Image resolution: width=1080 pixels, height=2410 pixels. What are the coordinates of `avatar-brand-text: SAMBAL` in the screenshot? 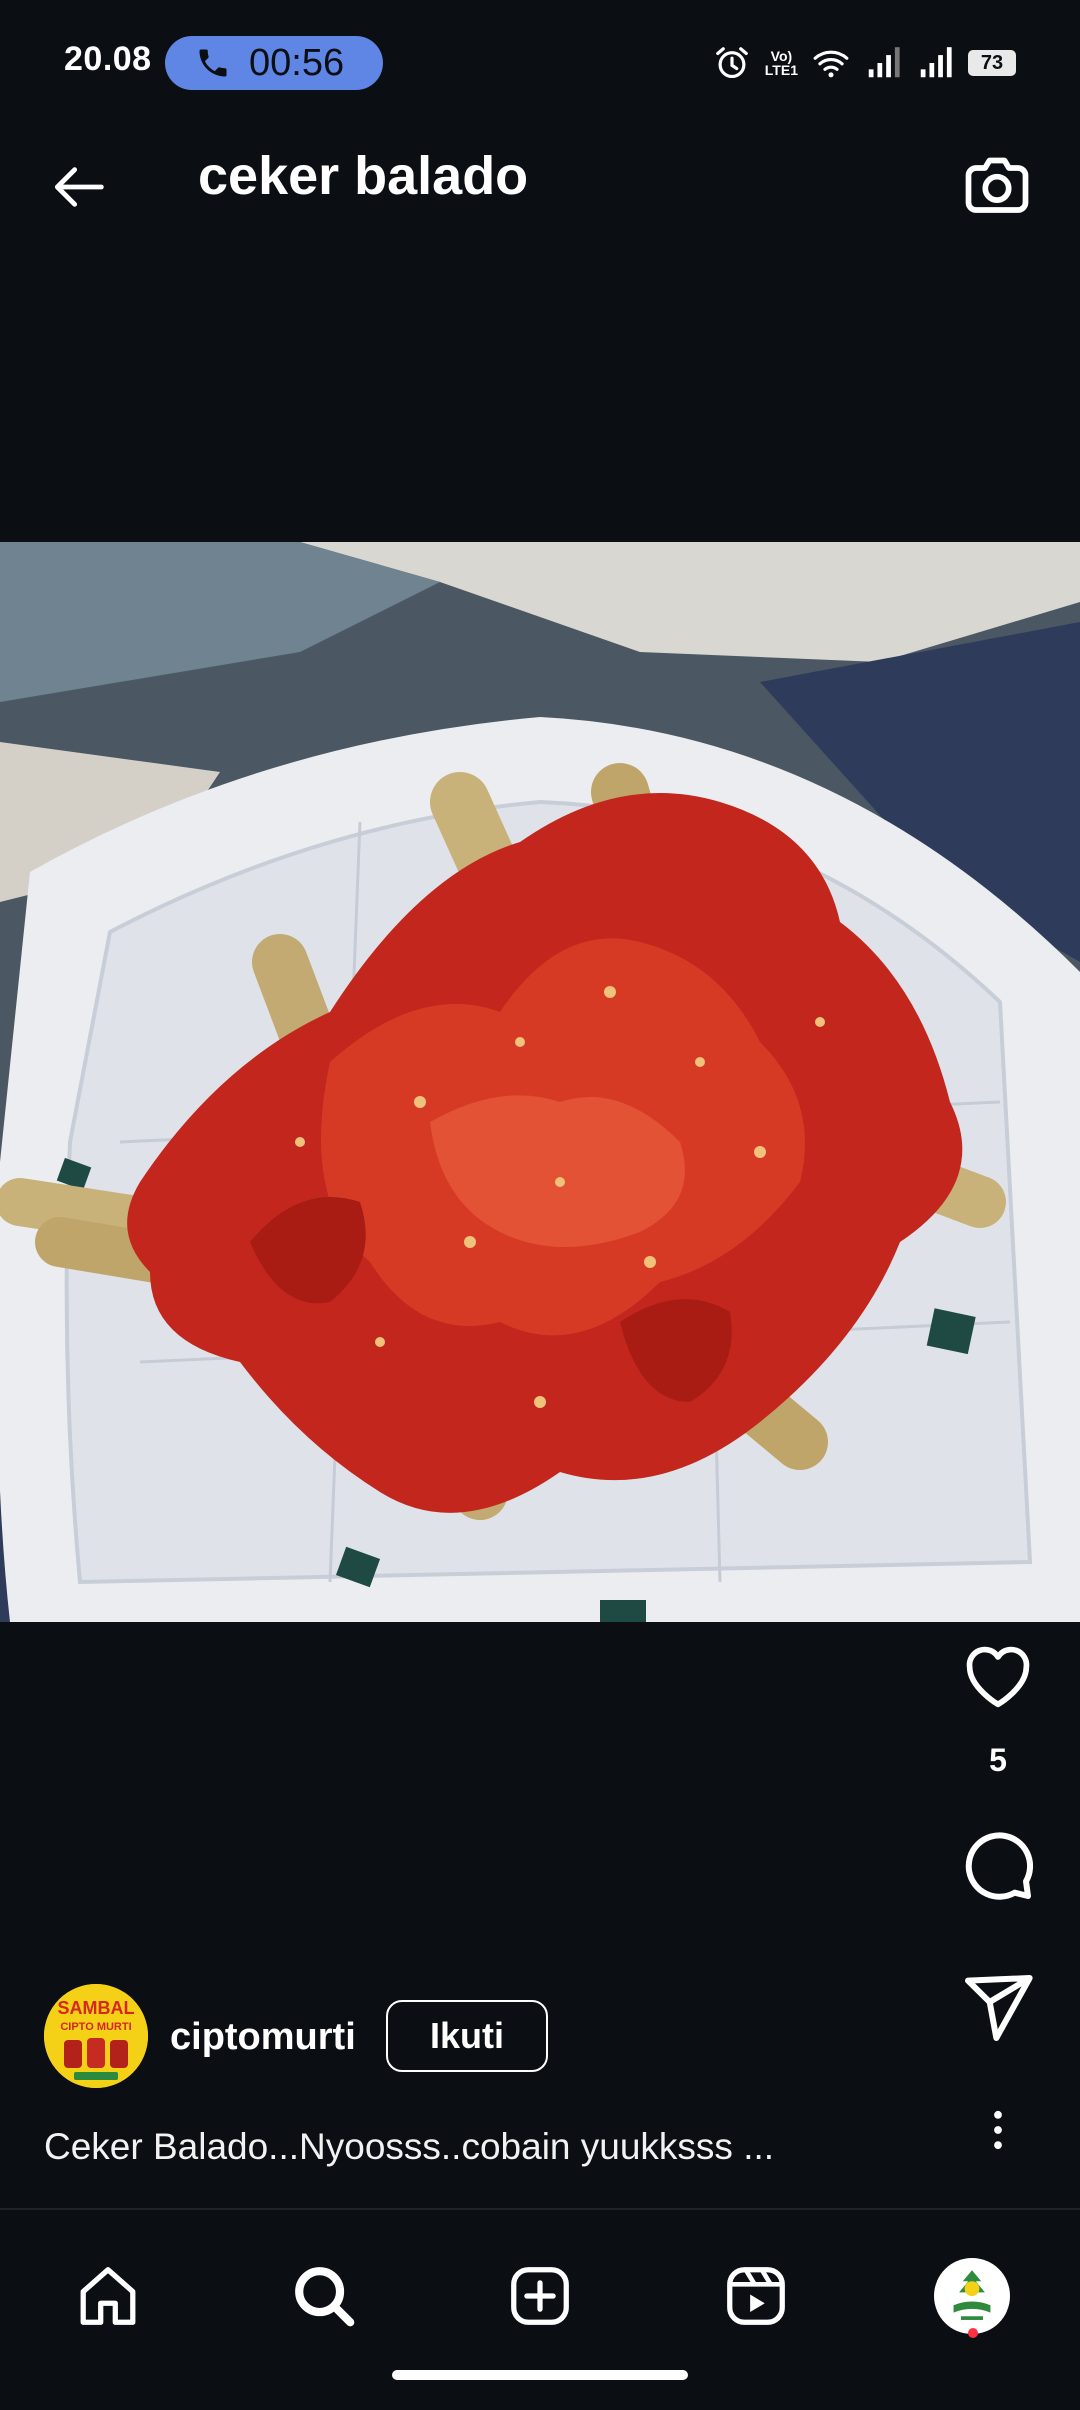 It's located at (96, 2008).